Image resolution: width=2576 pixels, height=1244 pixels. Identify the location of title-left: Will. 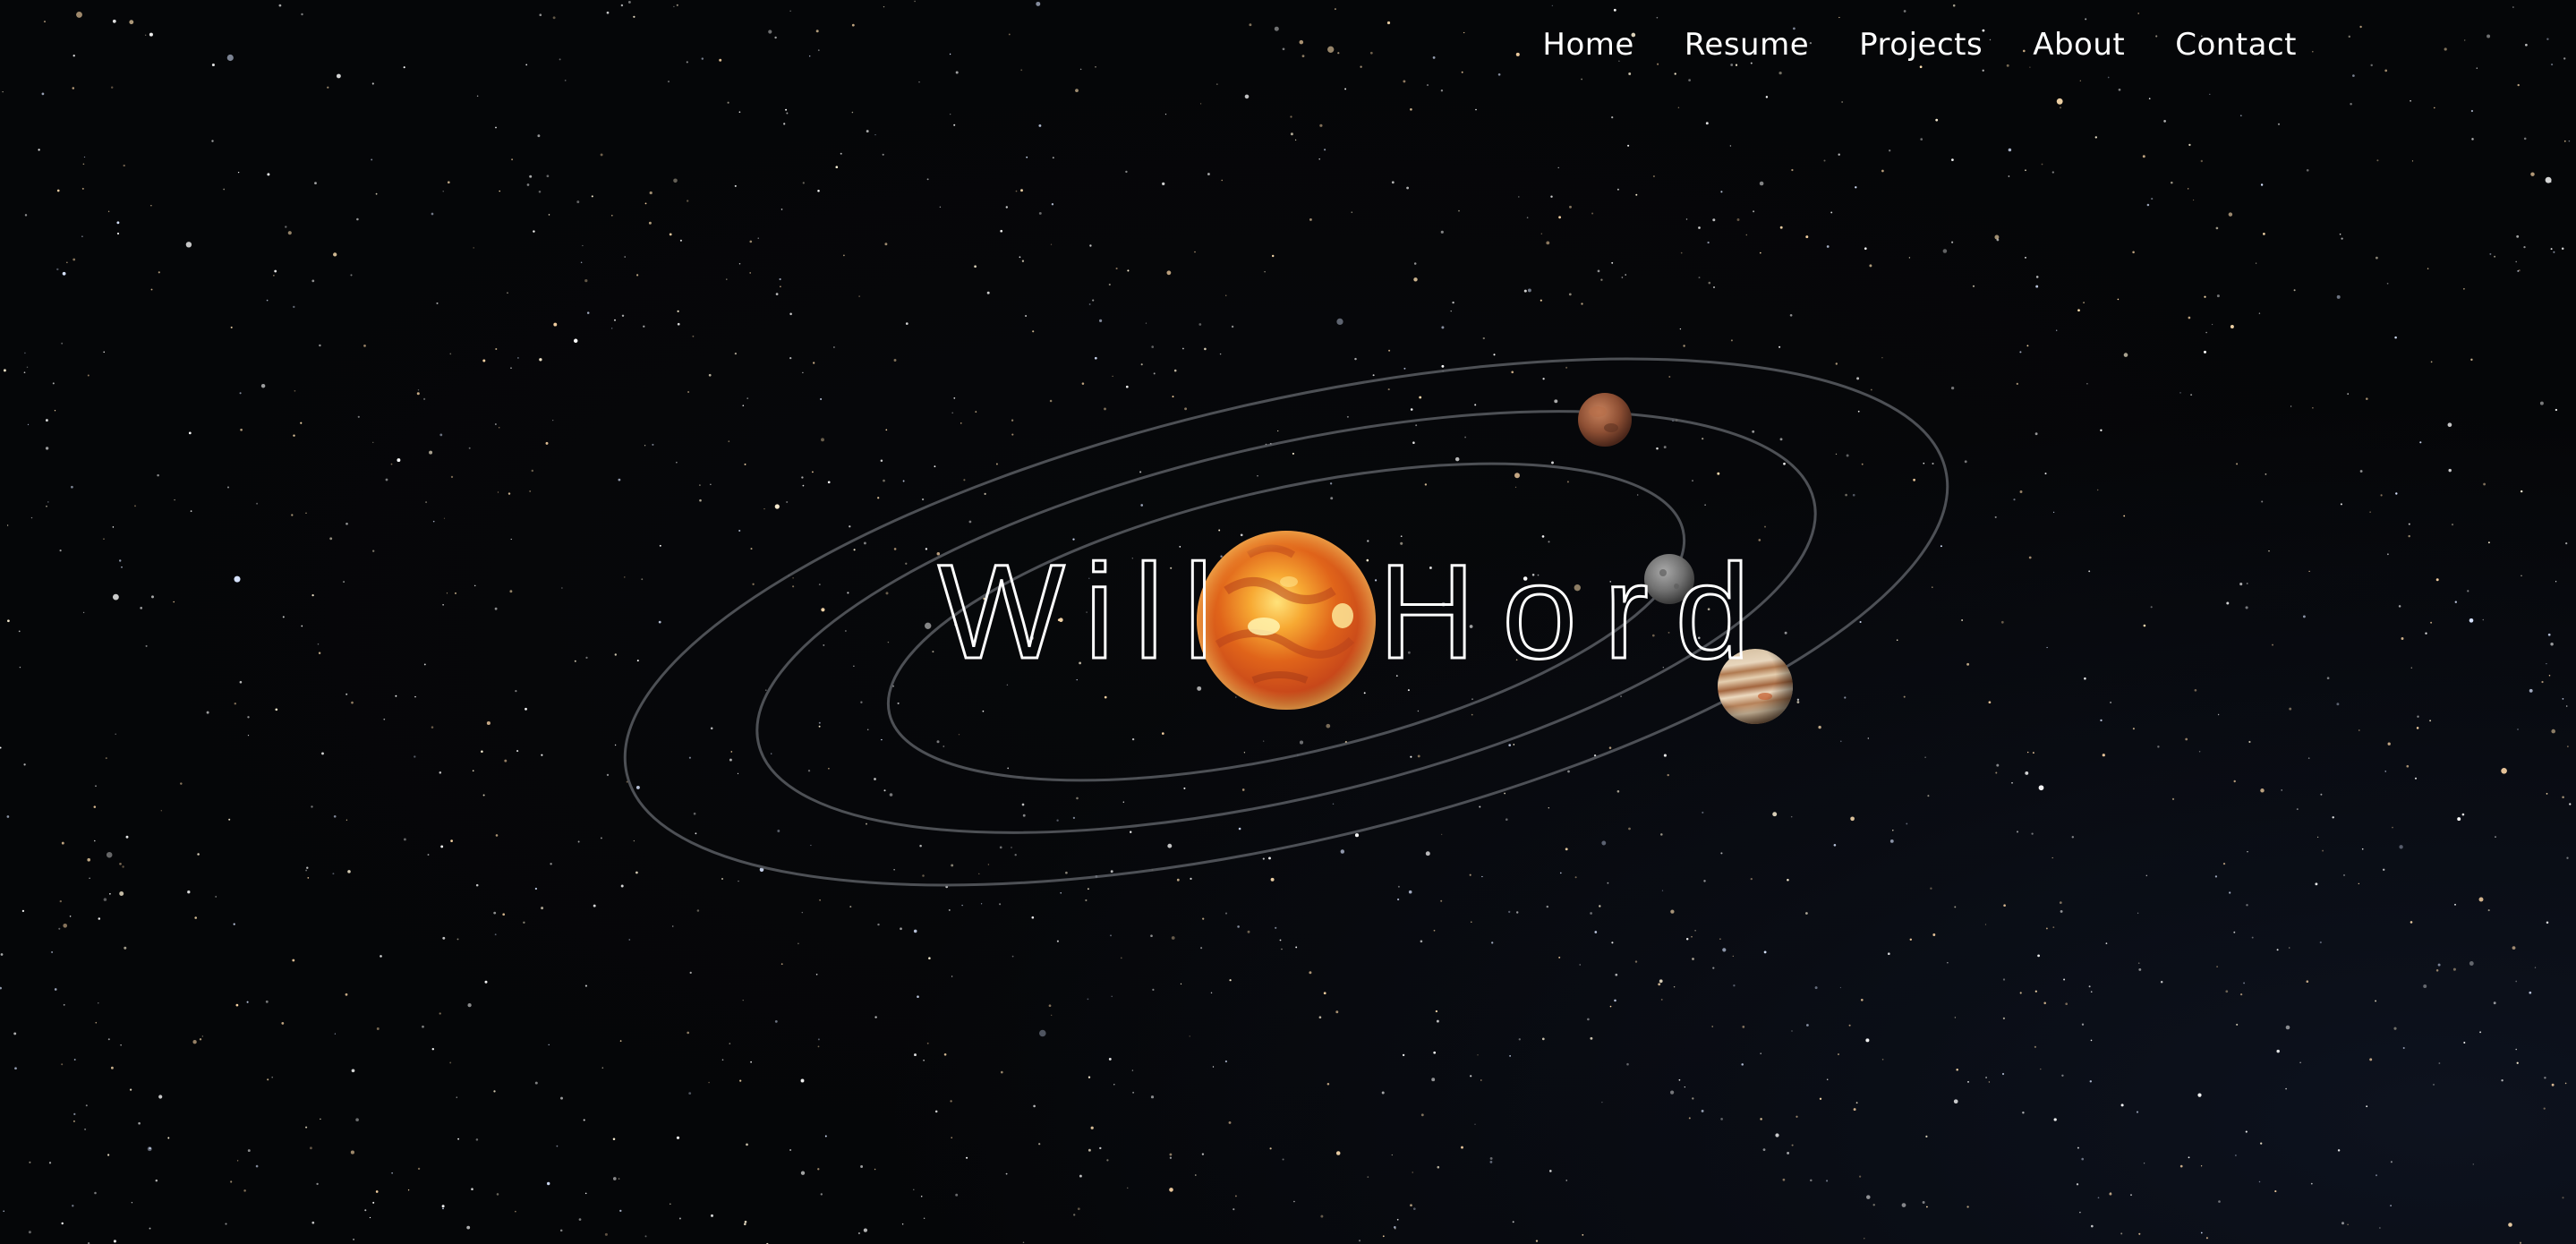
(1085, 611).